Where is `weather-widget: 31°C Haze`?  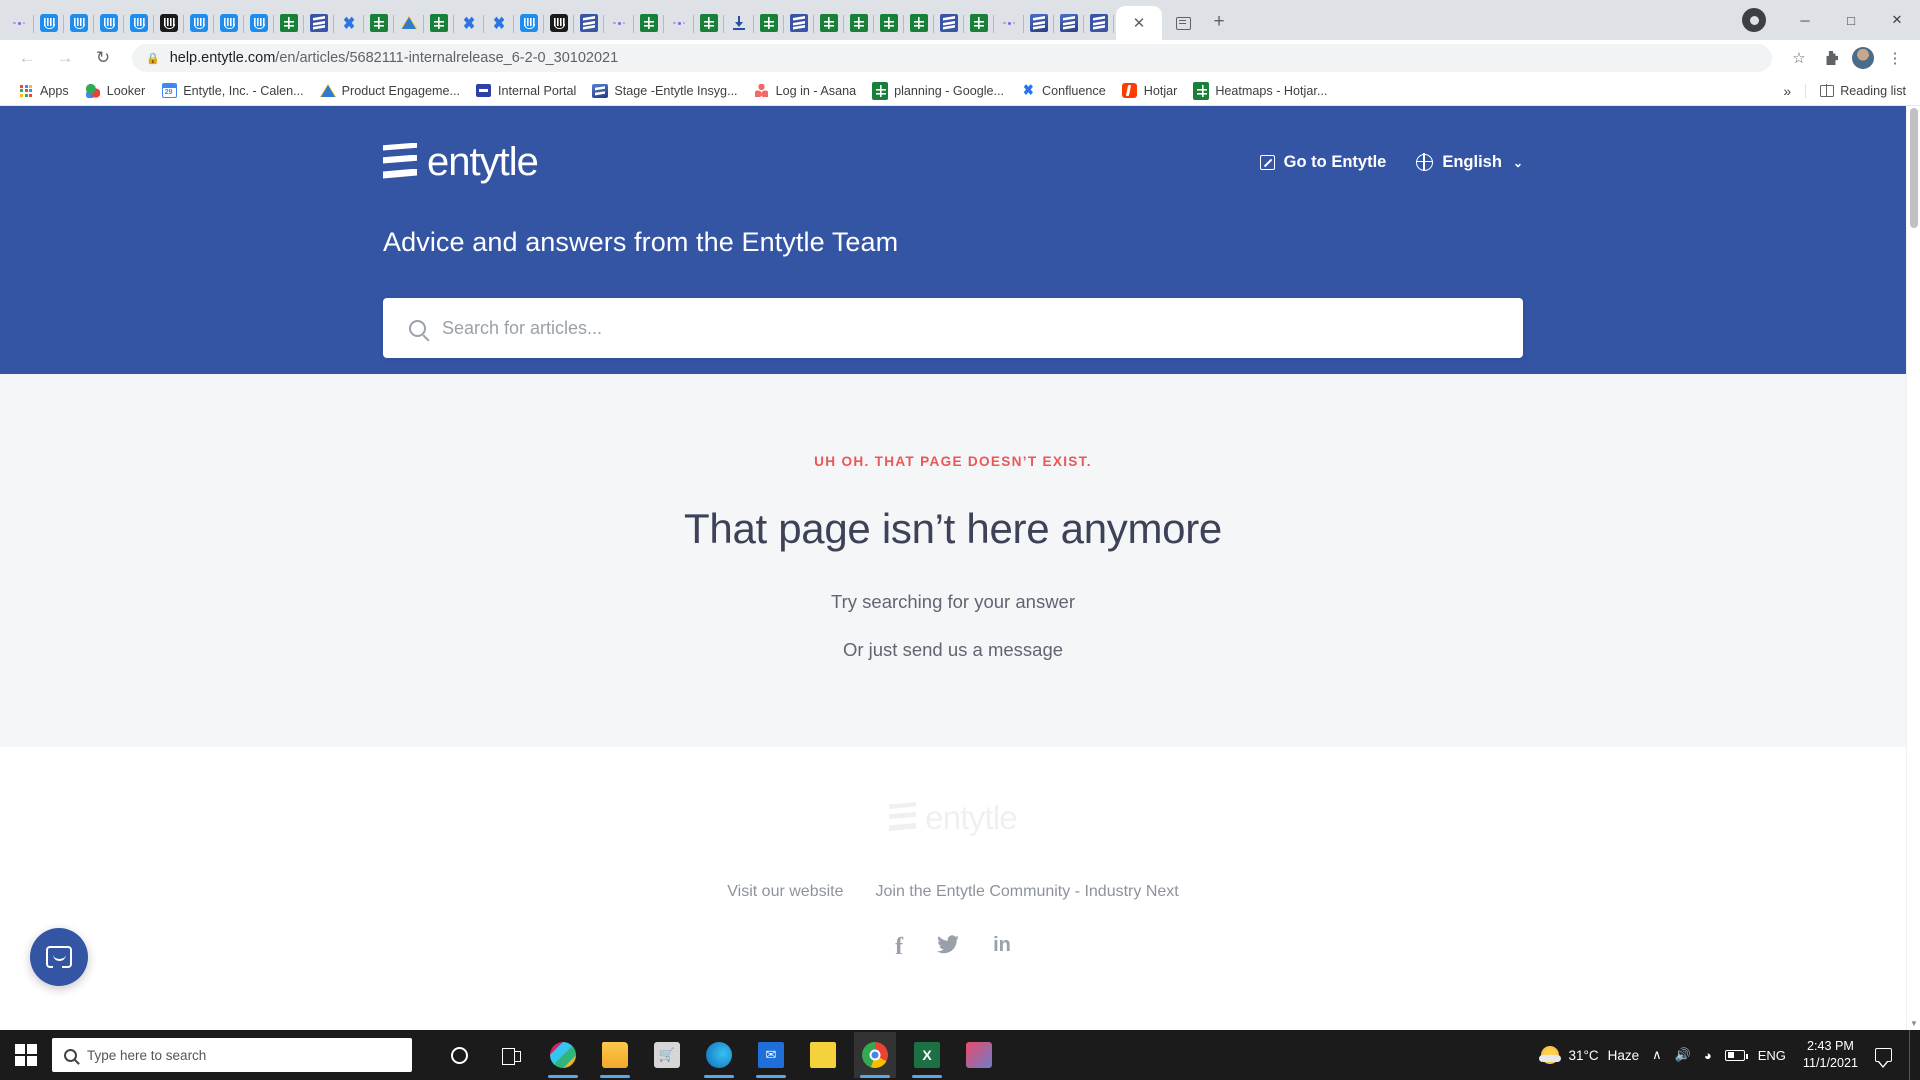 weather-widget: 31°C Haze is located at coordinates (1589, 1055).